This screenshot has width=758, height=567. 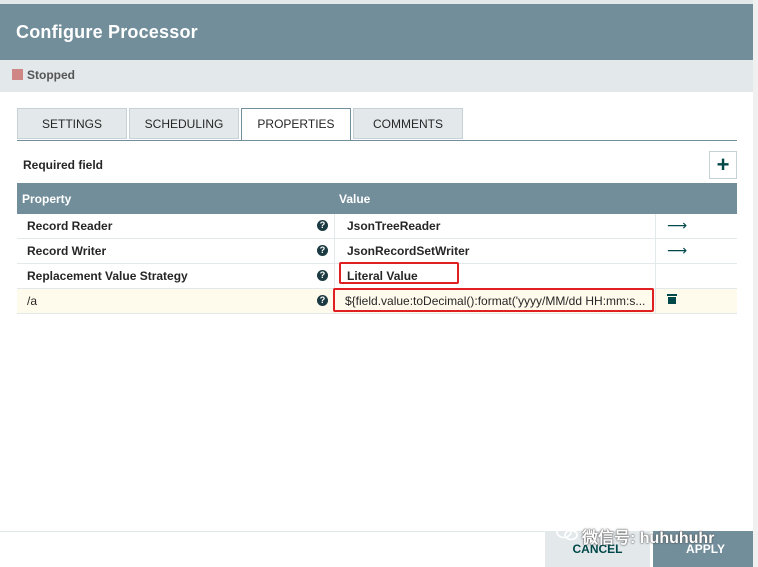 I want to click on trash-icon, so click(x=672, y=299).